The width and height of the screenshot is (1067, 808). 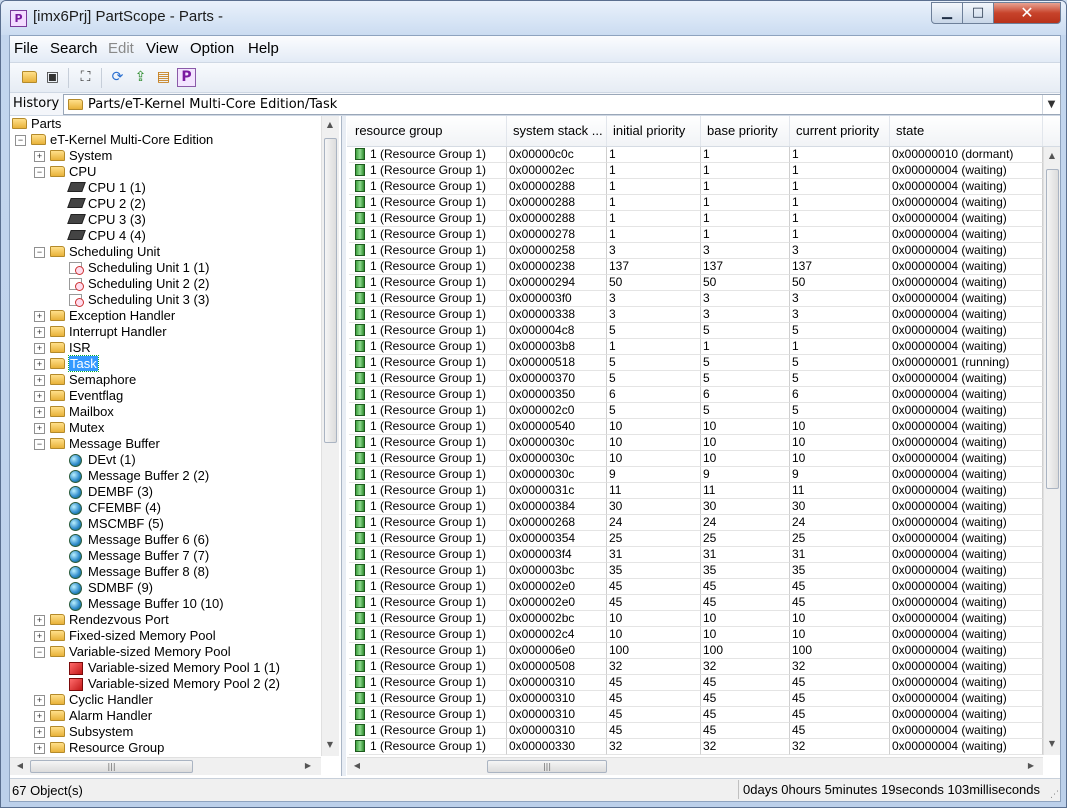 I want to click on tree-item: + Fixed-sized Memory Pool, so click(x=175, y=636).